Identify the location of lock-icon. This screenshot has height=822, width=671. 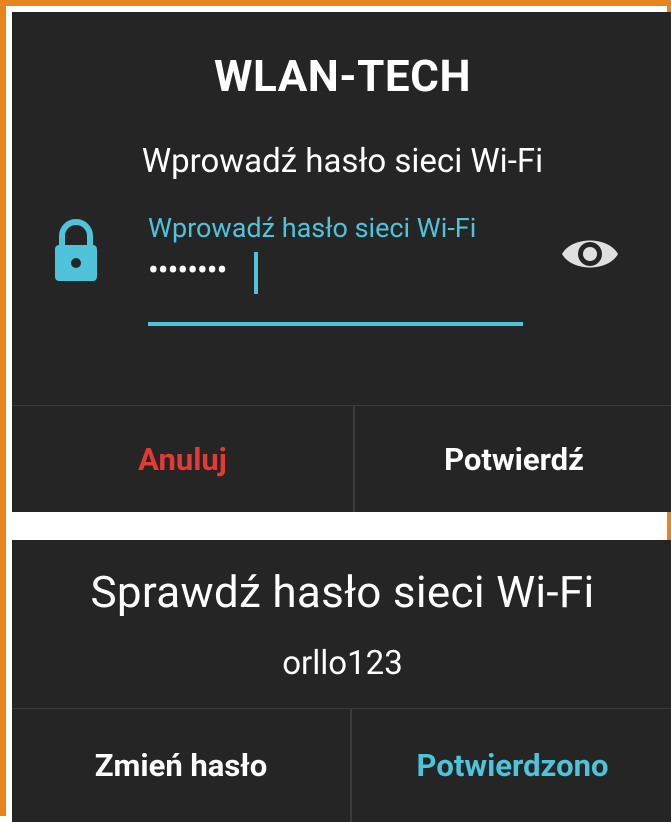
(76, 251).